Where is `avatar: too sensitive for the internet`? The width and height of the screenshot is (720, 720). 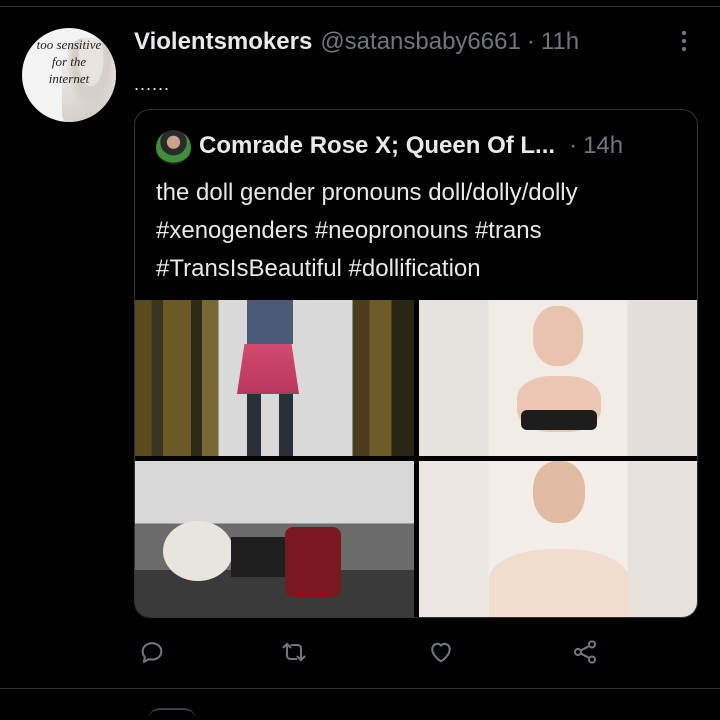 avatar: too sensitive for the internet is located at coordinates (69, 75).